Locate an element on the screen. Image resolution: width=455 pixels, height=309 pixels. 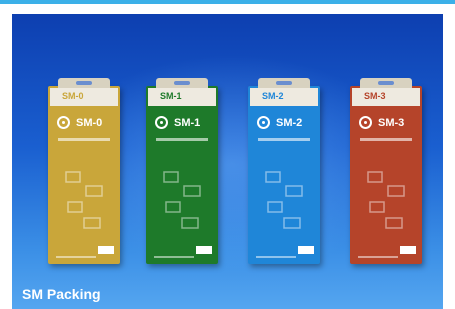
package-sm-1: SM-1 SM-1 is located at coordinates (182, 171).